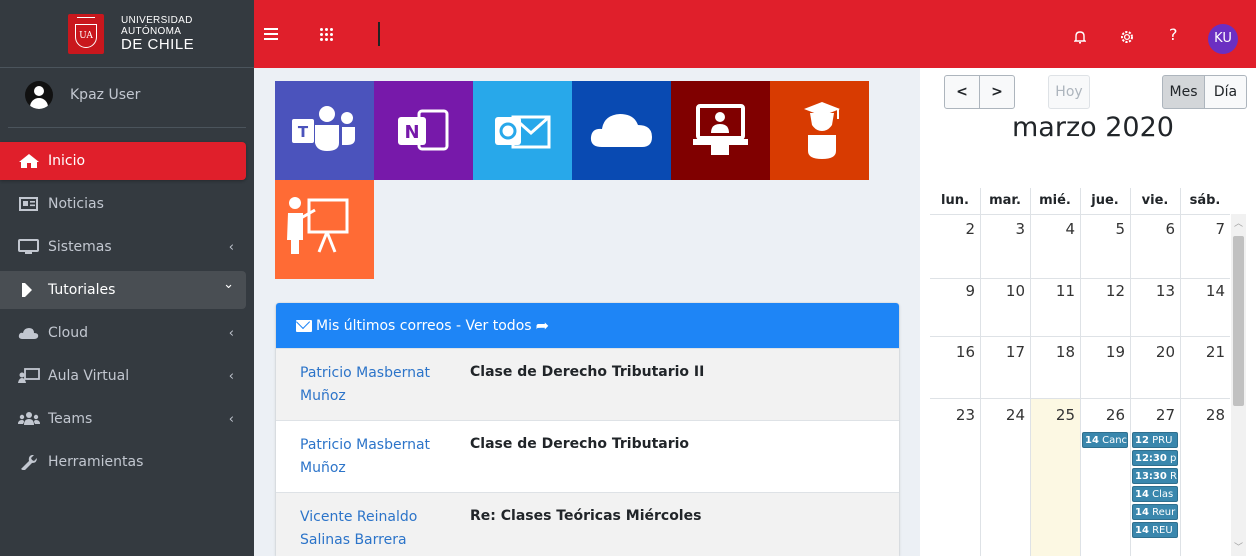 The image size is (1256, 556). Describe the element at coordinates (1105, 229) in the screenshot. I see `day-number: 5` at that location.